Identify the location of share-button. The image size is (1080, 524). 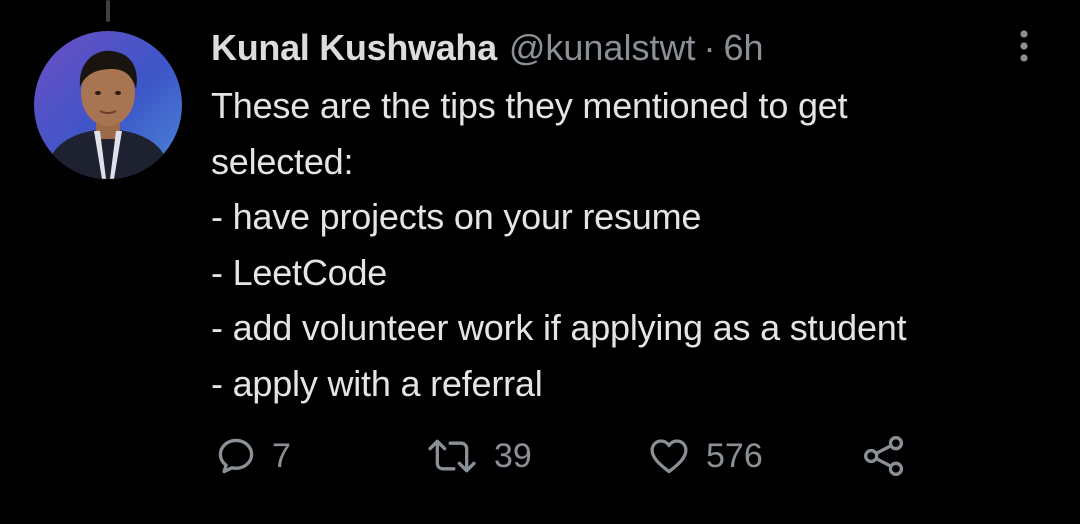
(884, 456).